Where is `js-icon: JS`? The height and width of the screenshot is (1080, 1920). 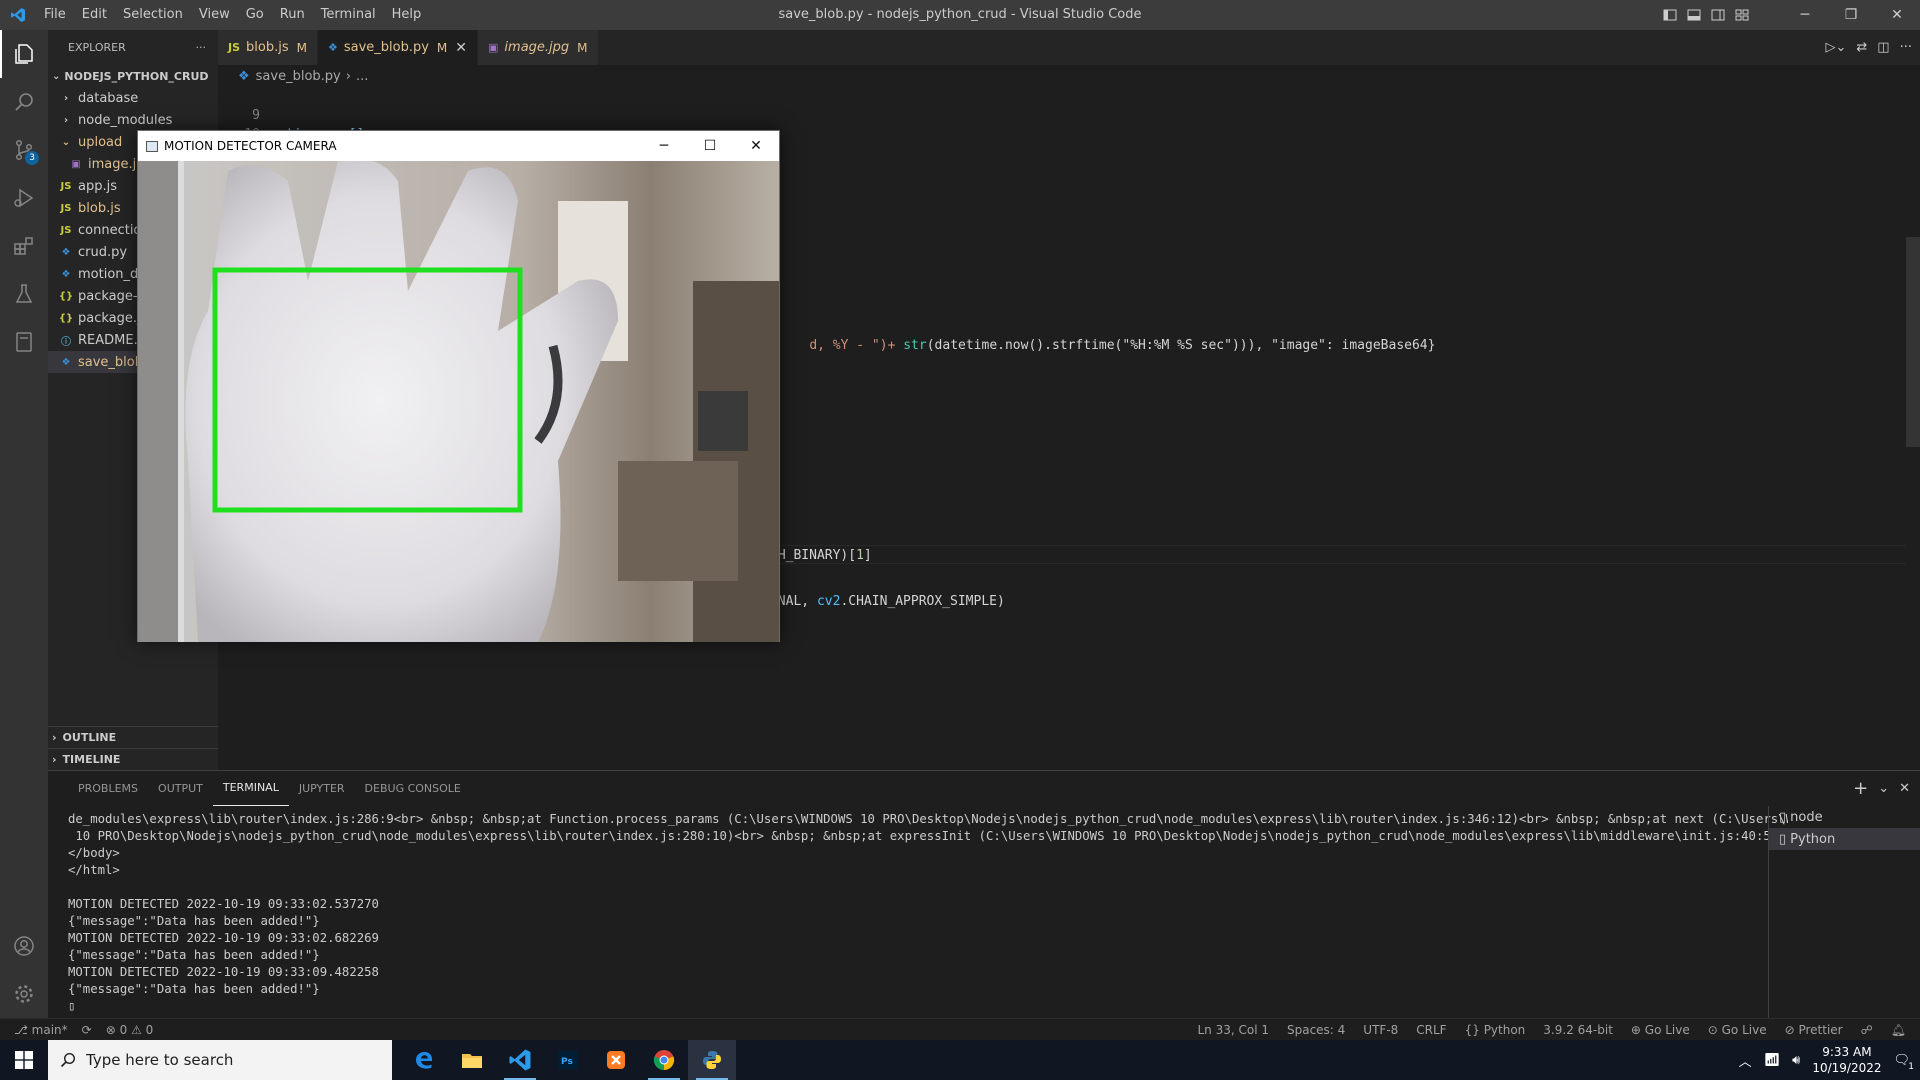 js-icon: JS is located at coordinates (66, 186).